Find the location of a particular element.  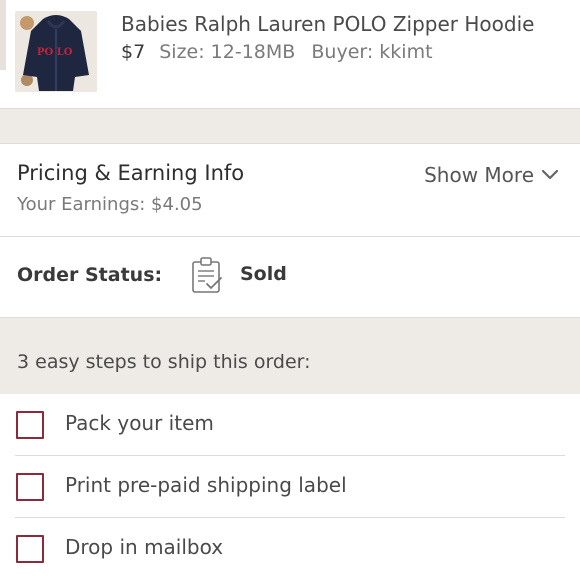

step-label: Print pre-paid shipping label is located at coordinates (206, 485).